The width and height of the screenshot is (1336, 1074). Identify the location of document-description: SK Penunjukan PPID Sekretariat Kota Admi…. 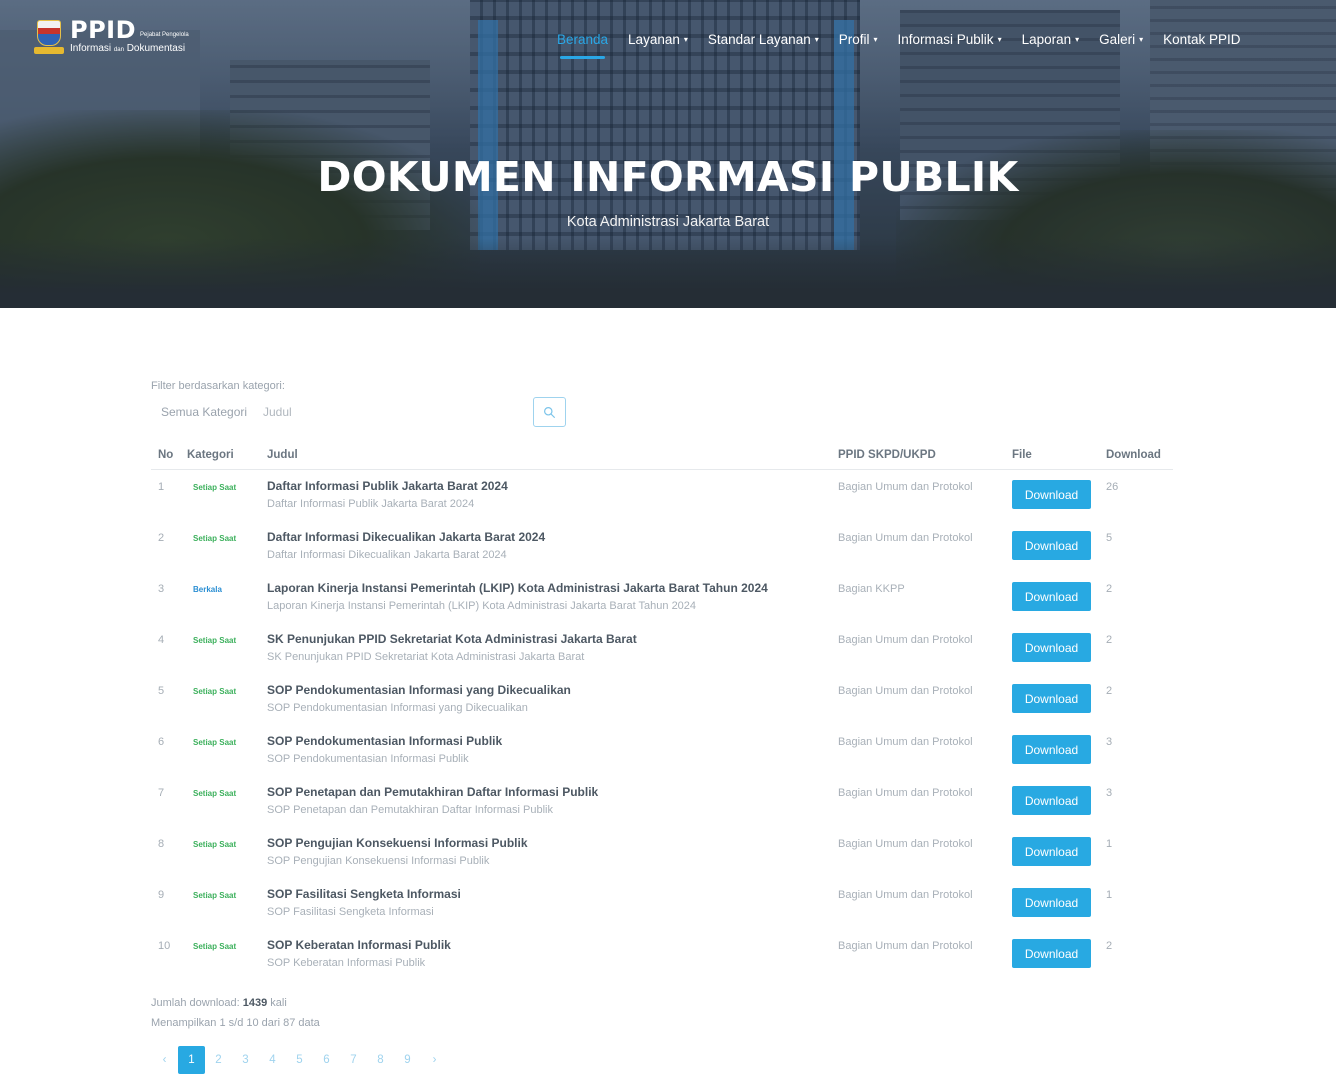
(426, 657).